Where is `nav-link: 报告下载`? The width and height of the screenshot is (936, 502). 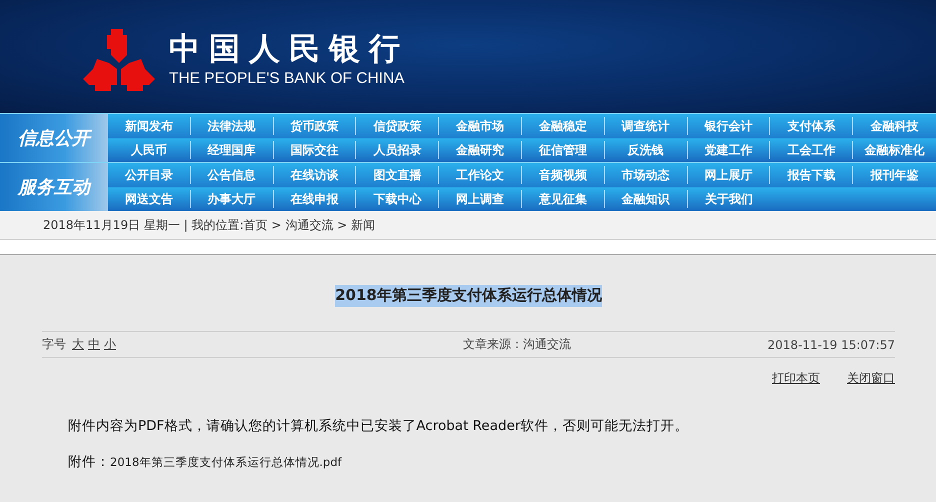 nav-link: 报告下载 is located at coordinates (811, 175).